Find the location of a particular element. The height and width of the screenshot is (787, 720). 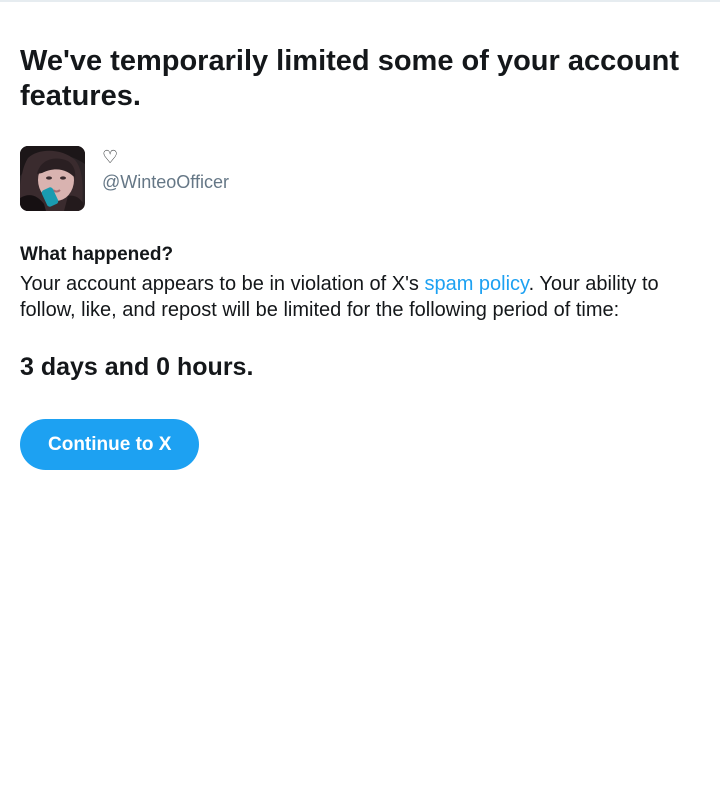

account-identity: ♡ @WinteoOfficer is located at coordinates (165, 169).